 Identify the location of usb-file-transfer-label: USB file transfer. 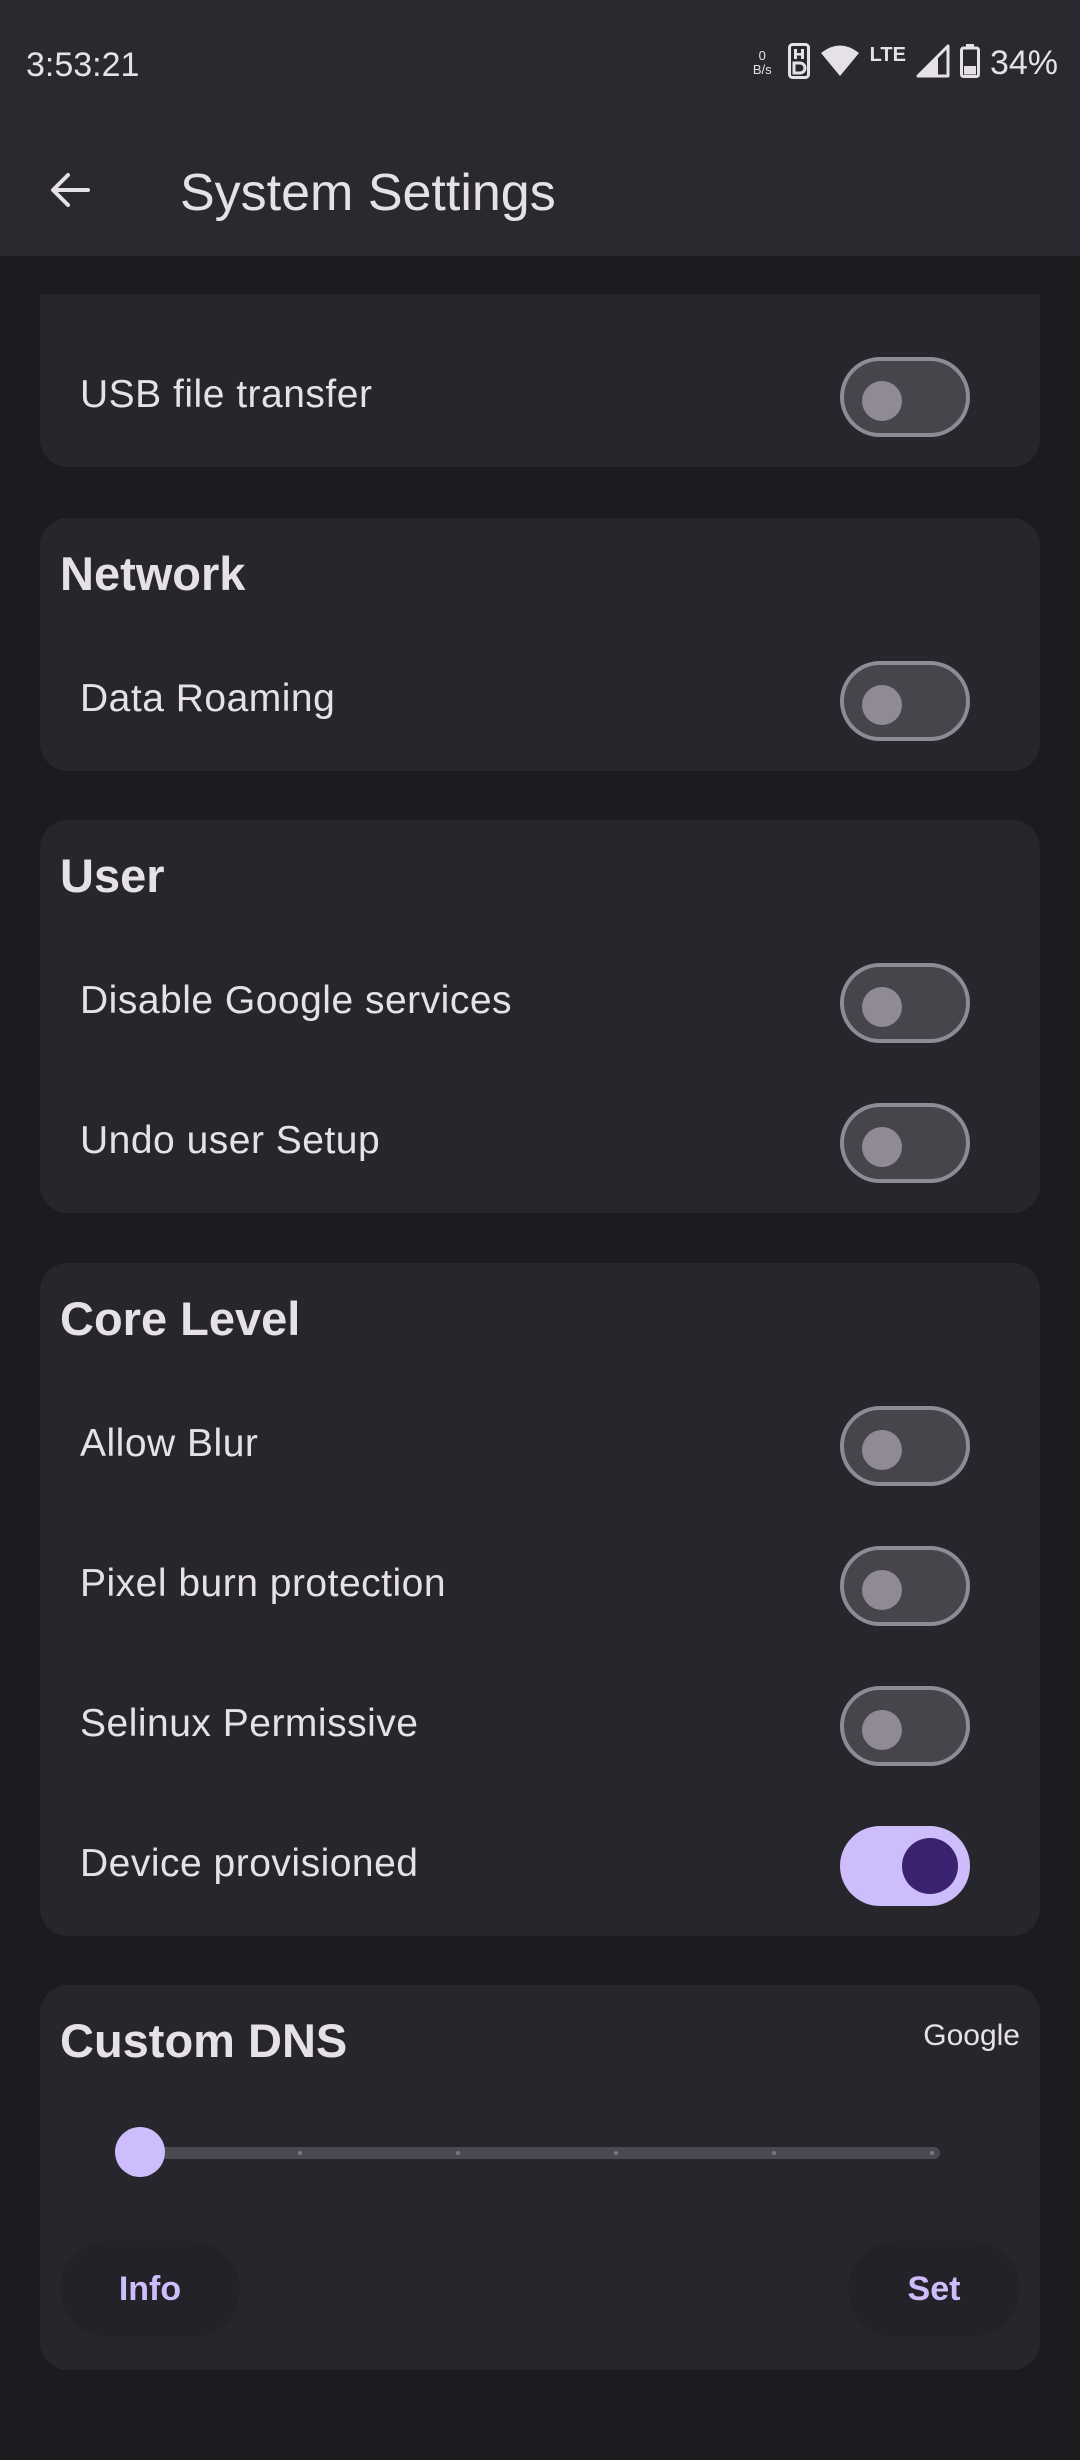
(226, 394).